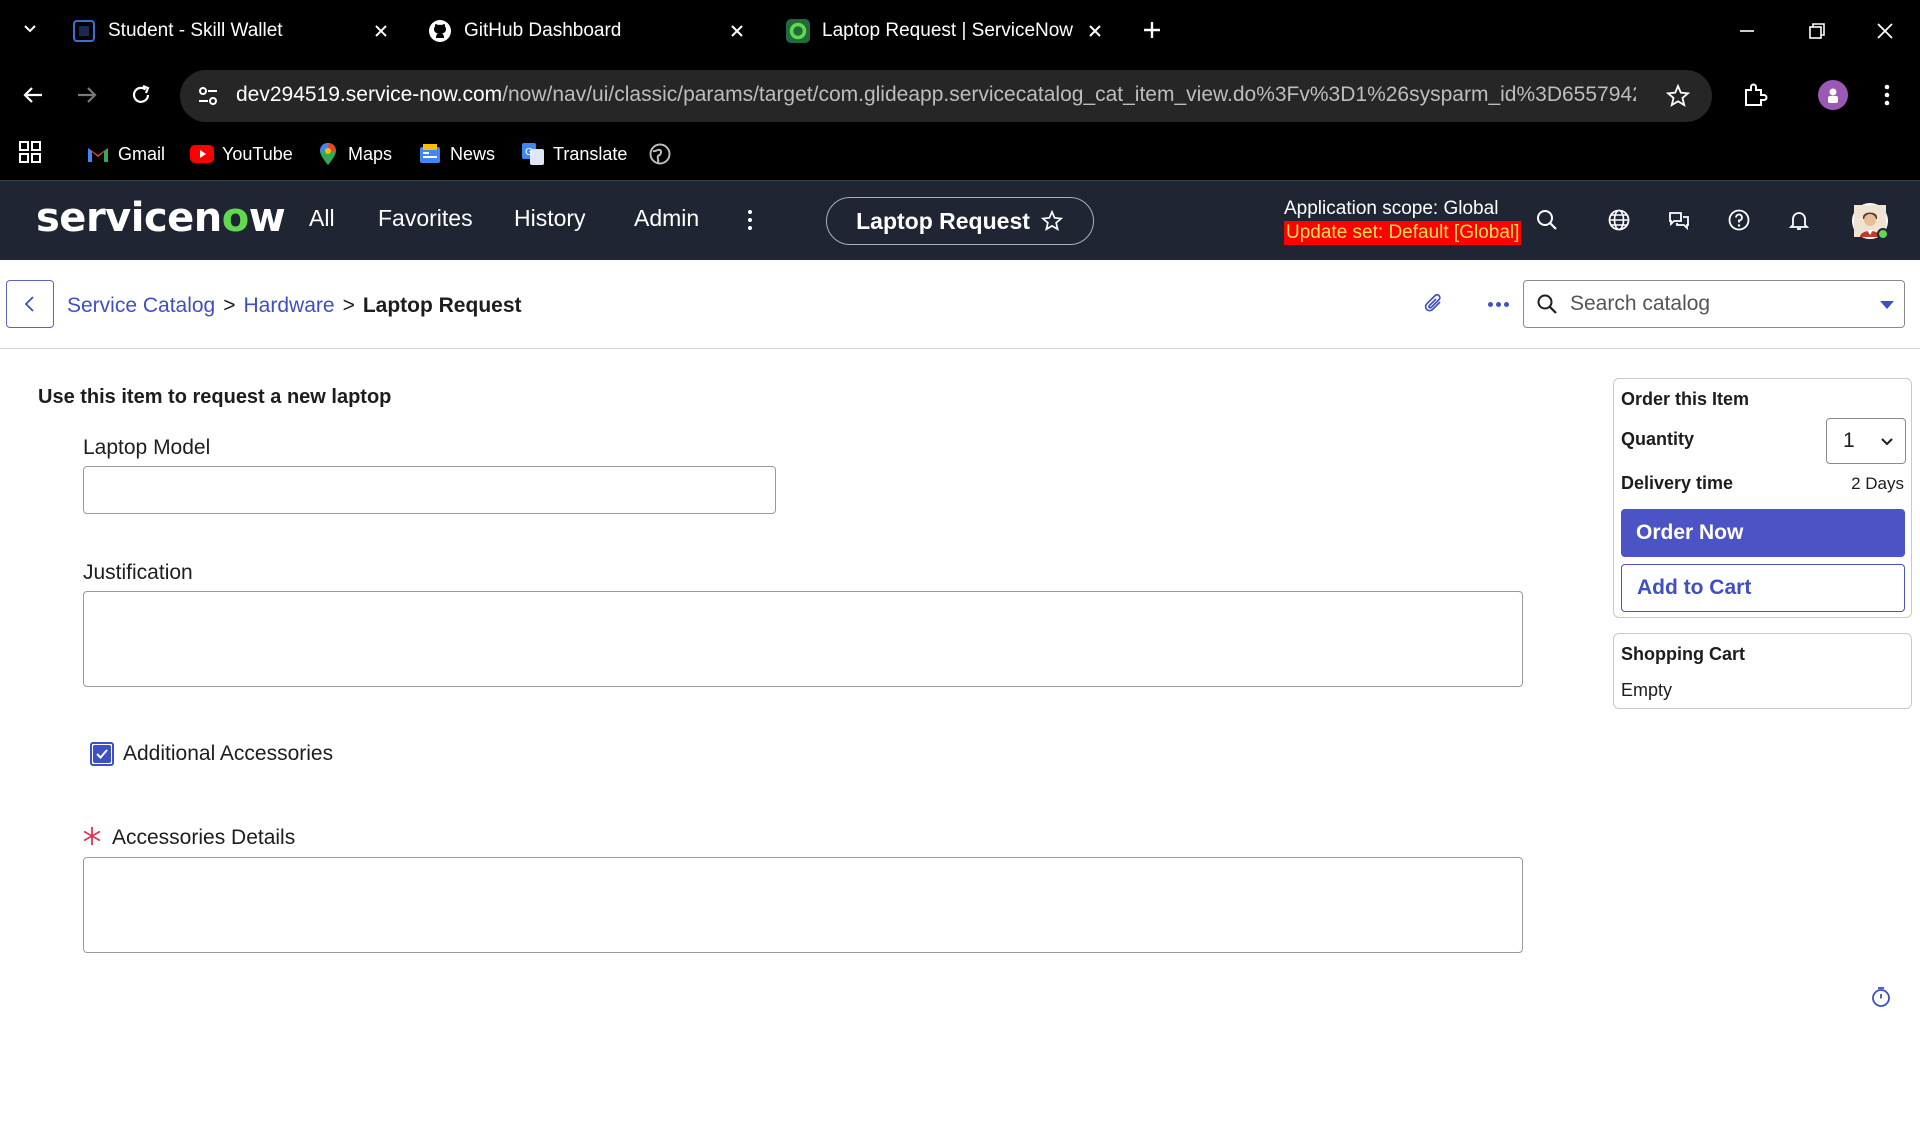  I want to click on bookmark-star-icon, so click(1678, 96).